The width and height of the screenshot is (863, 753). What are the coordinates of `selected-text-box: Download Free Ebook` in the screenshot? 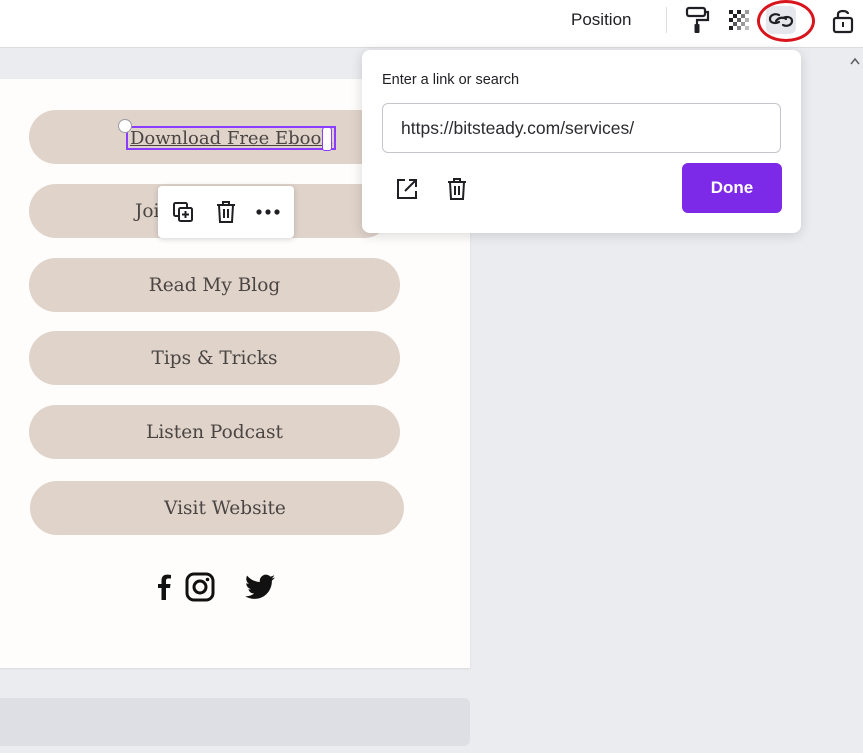 It's located at (231, 138).